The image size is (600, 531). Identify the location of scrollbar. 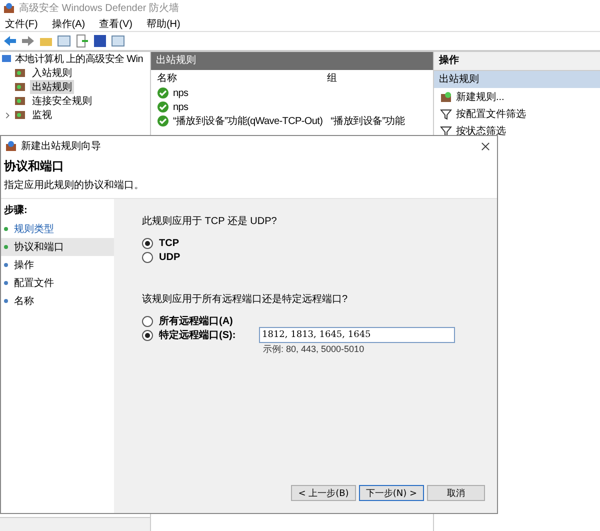
(75, 524).